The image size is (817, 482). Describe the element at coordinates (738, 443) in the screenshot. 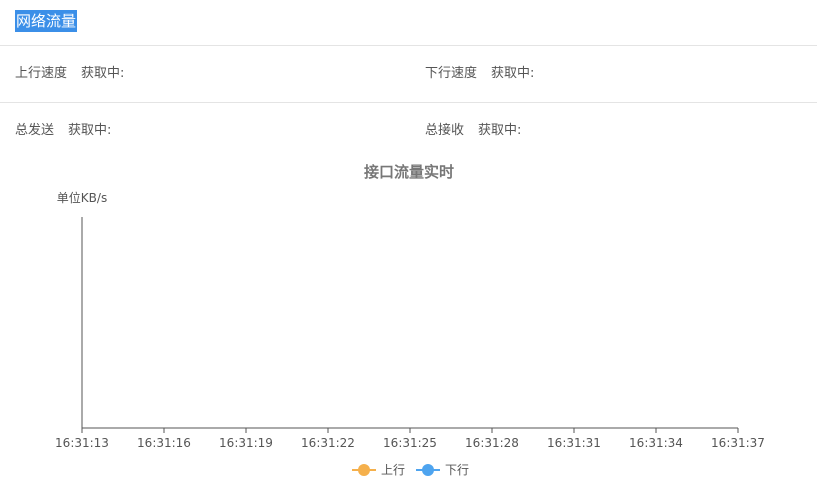

I see `x-tick-label: 16:31:37` at that location.